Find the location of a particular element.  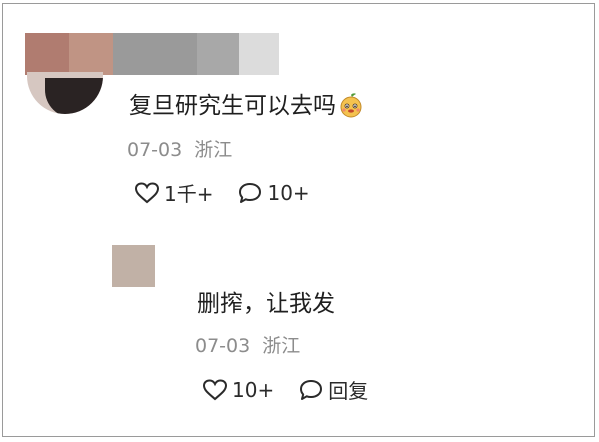

reply-button: 回复 is located at coordinates (333, 389).